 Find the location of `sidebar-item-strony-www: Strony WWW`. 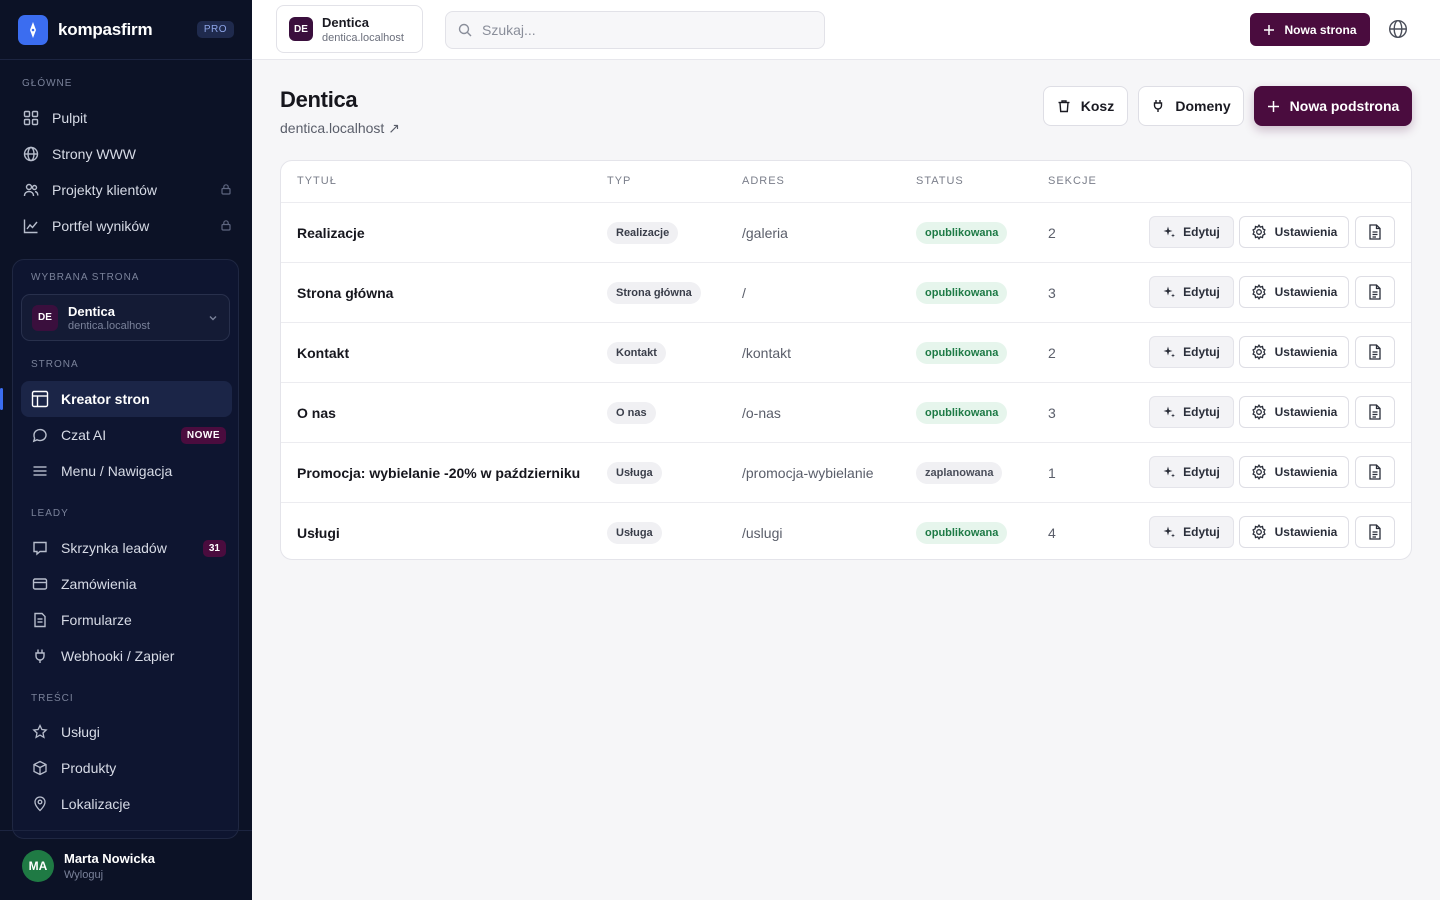

sidebar-item-strony-www: Strony WWW is located at coordinates (127, 154).